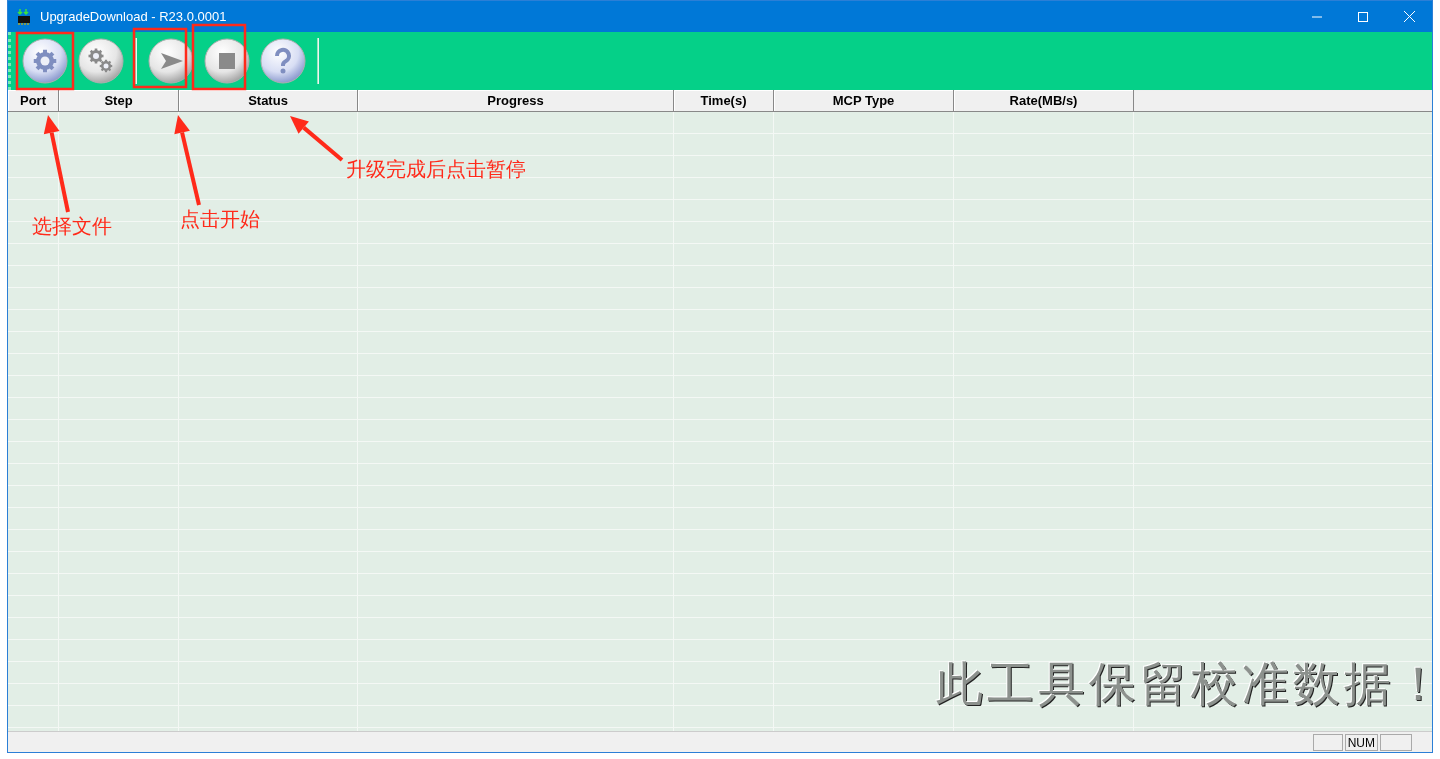 The image size is (1440, 759). I want to click on column-header: Status, so click(268, 100).